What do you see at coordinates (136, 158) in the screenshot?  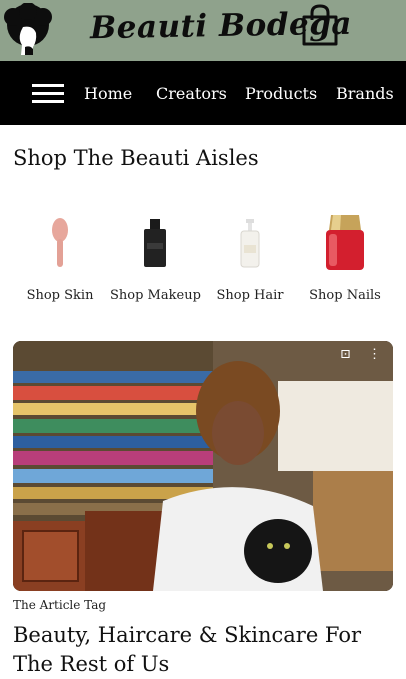 I see `aisles-heading: Shop The Beauti Aisles` at bounding box center [136, 158].